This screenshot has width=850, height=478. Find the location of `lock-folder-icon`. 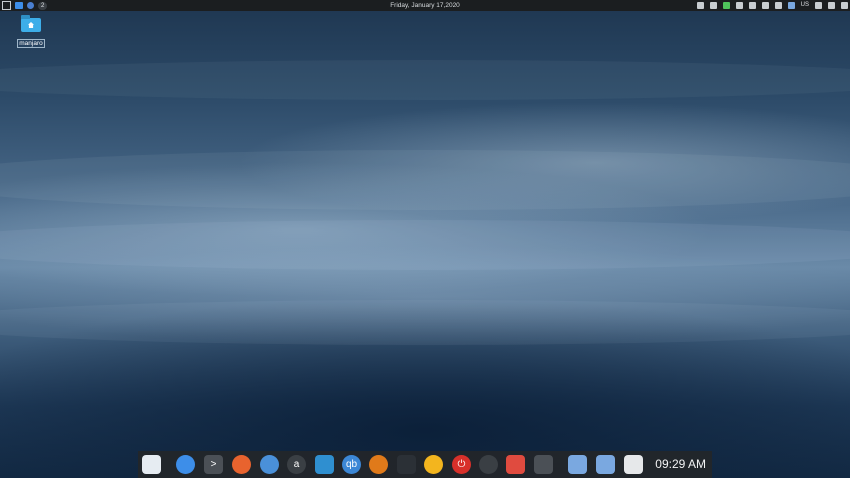

lock-folder-icon is located at coordinates (577, 464).